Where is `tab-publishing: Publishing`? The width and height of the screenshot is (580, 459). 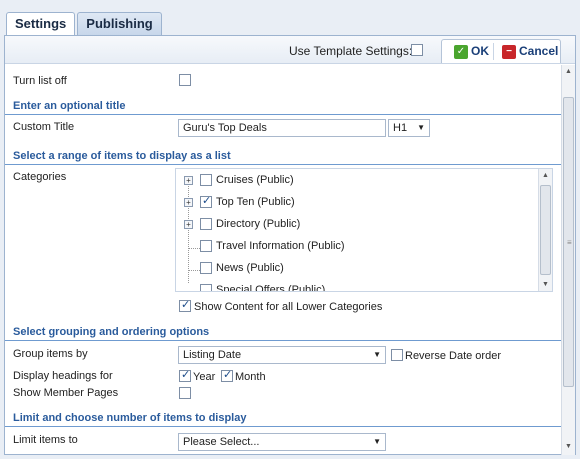 tab-publishing: Publishing is located at coordinates (119, 24).